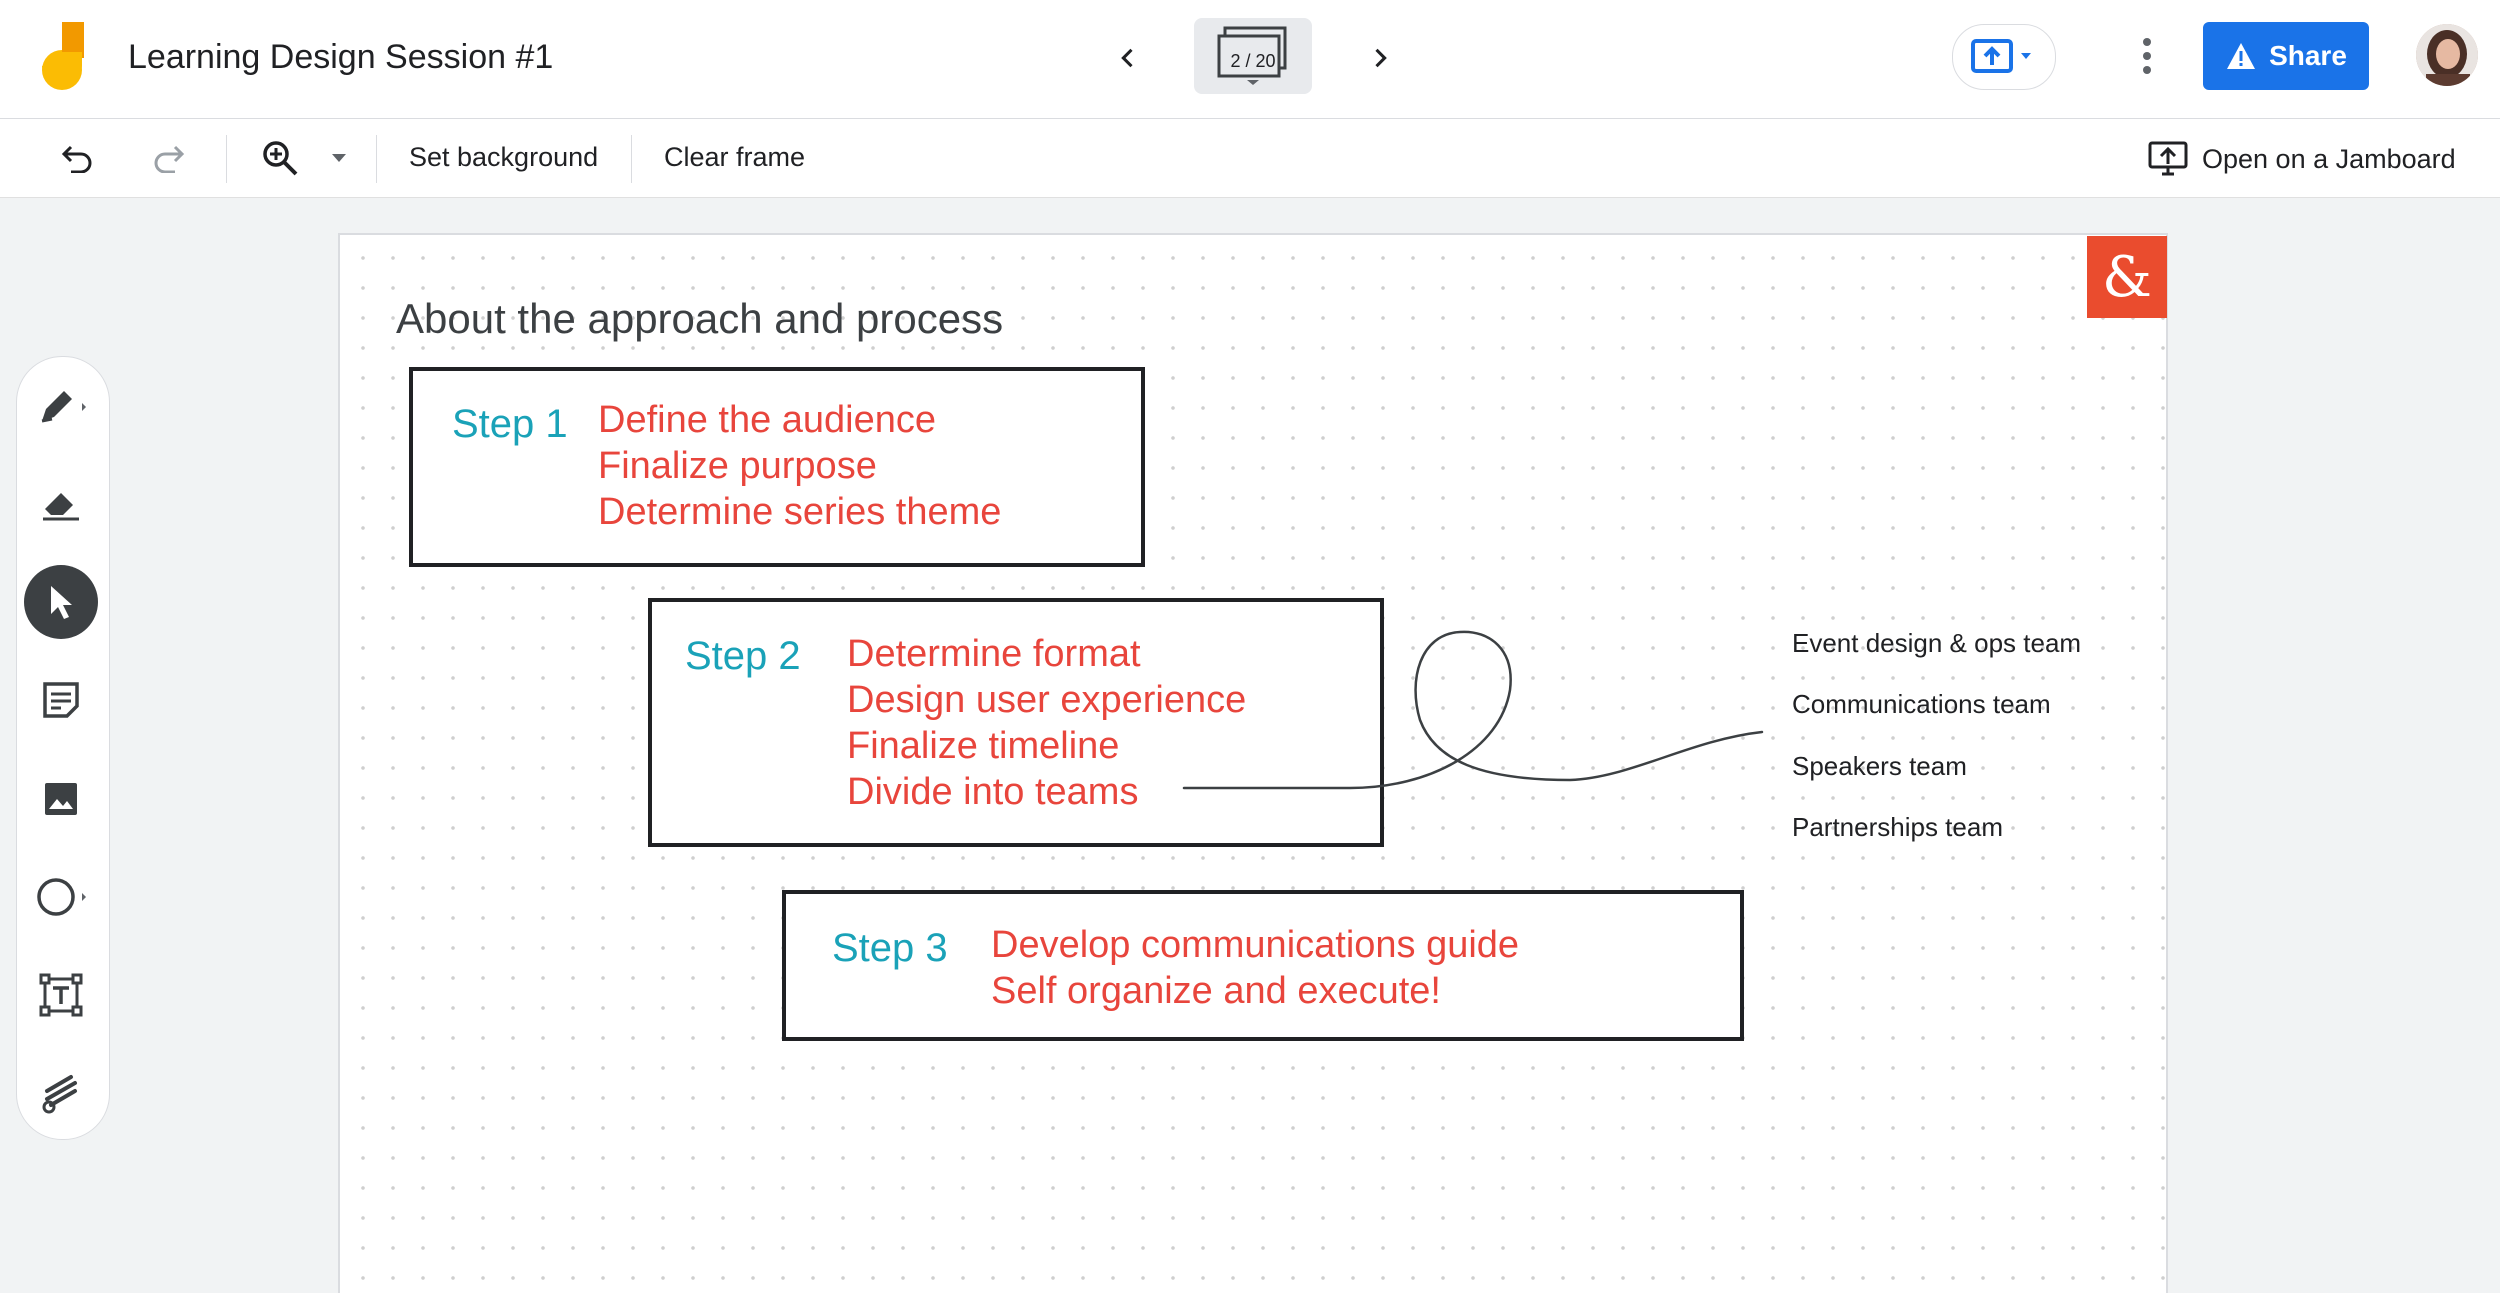 The width and height of the screenshot is (2500, 1293). I want to click on zoom-button, so click(280, 158).